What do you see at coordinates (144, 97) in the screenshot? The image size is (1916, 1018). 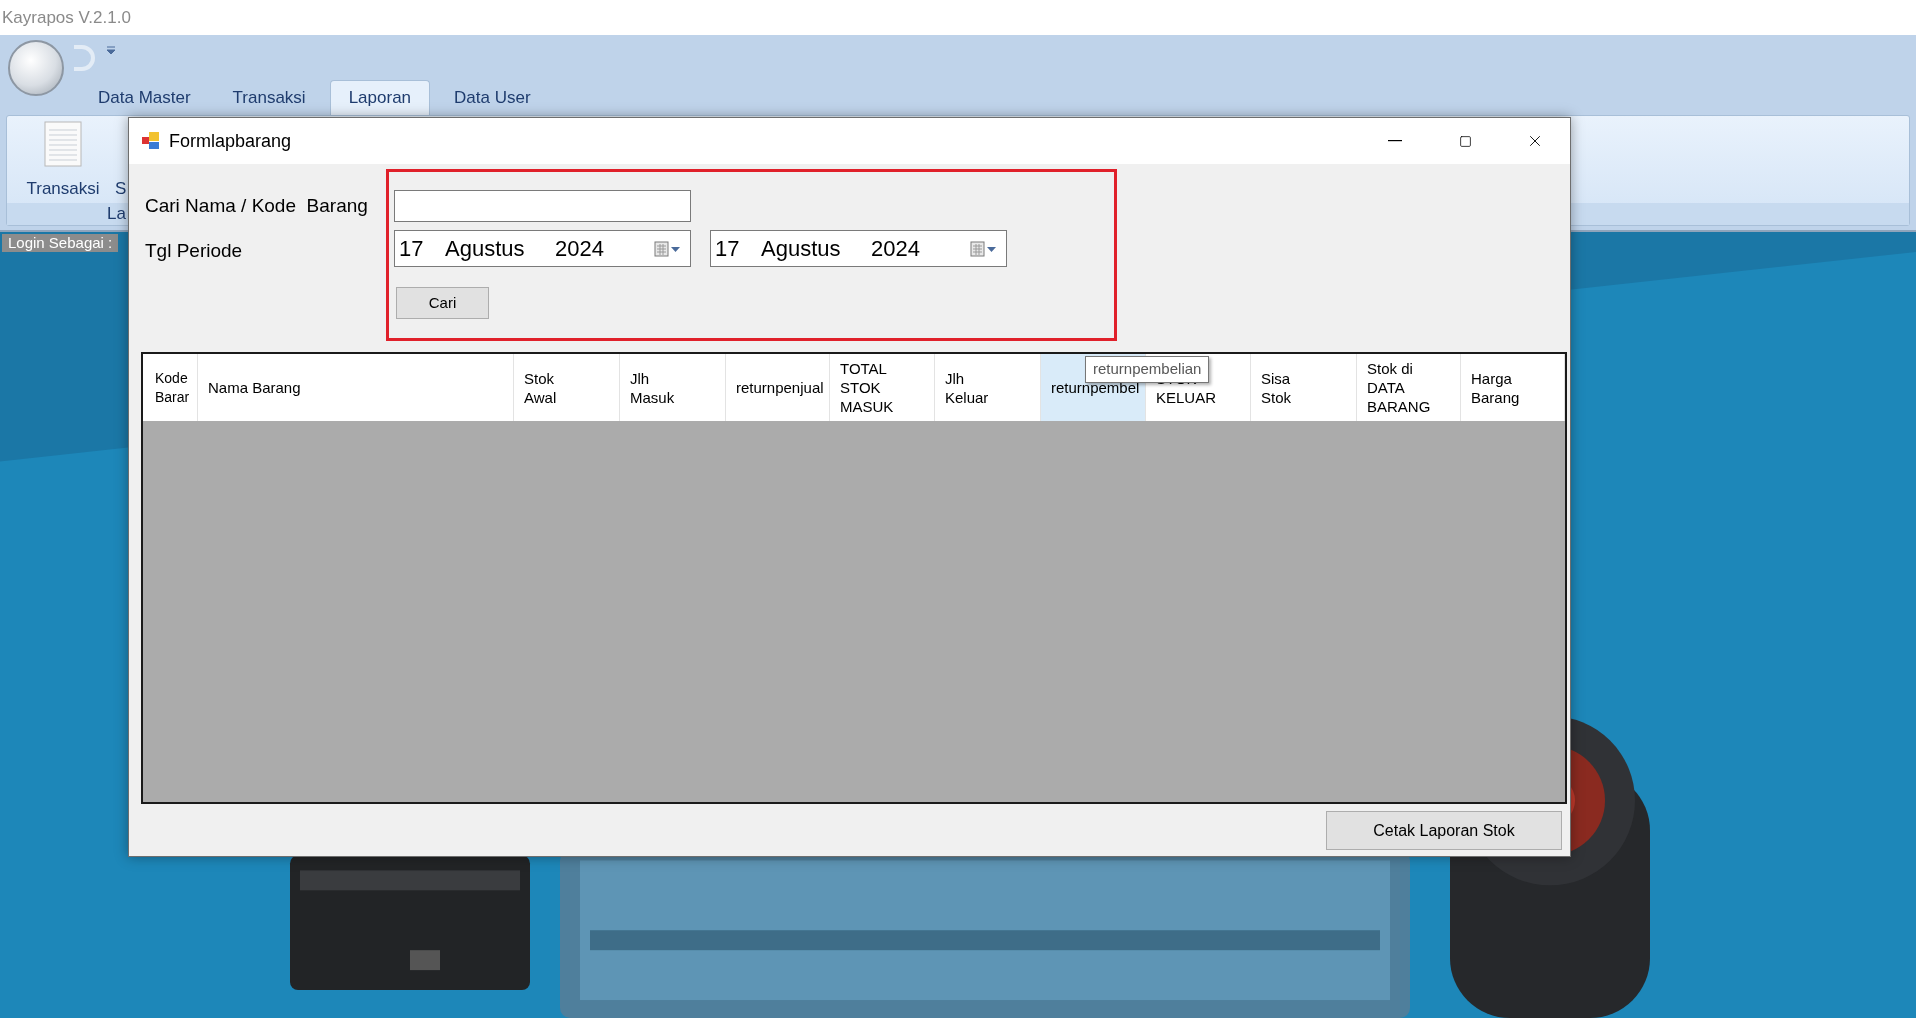 I see `ribbon-tab: Data Master` at bounding box center [144, 97].